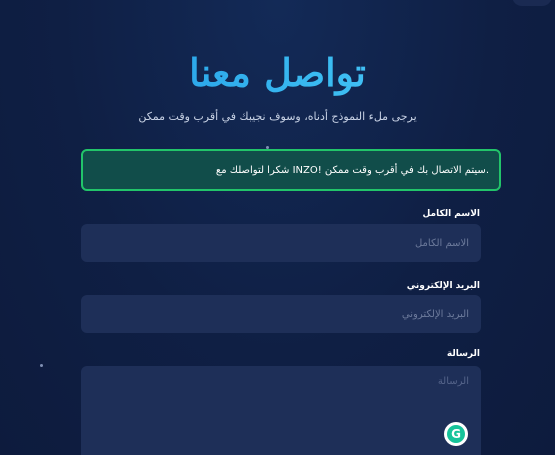 The width and height of the screenshot is (555, 455). I want to click on decorative-dot, so click(41, 365).